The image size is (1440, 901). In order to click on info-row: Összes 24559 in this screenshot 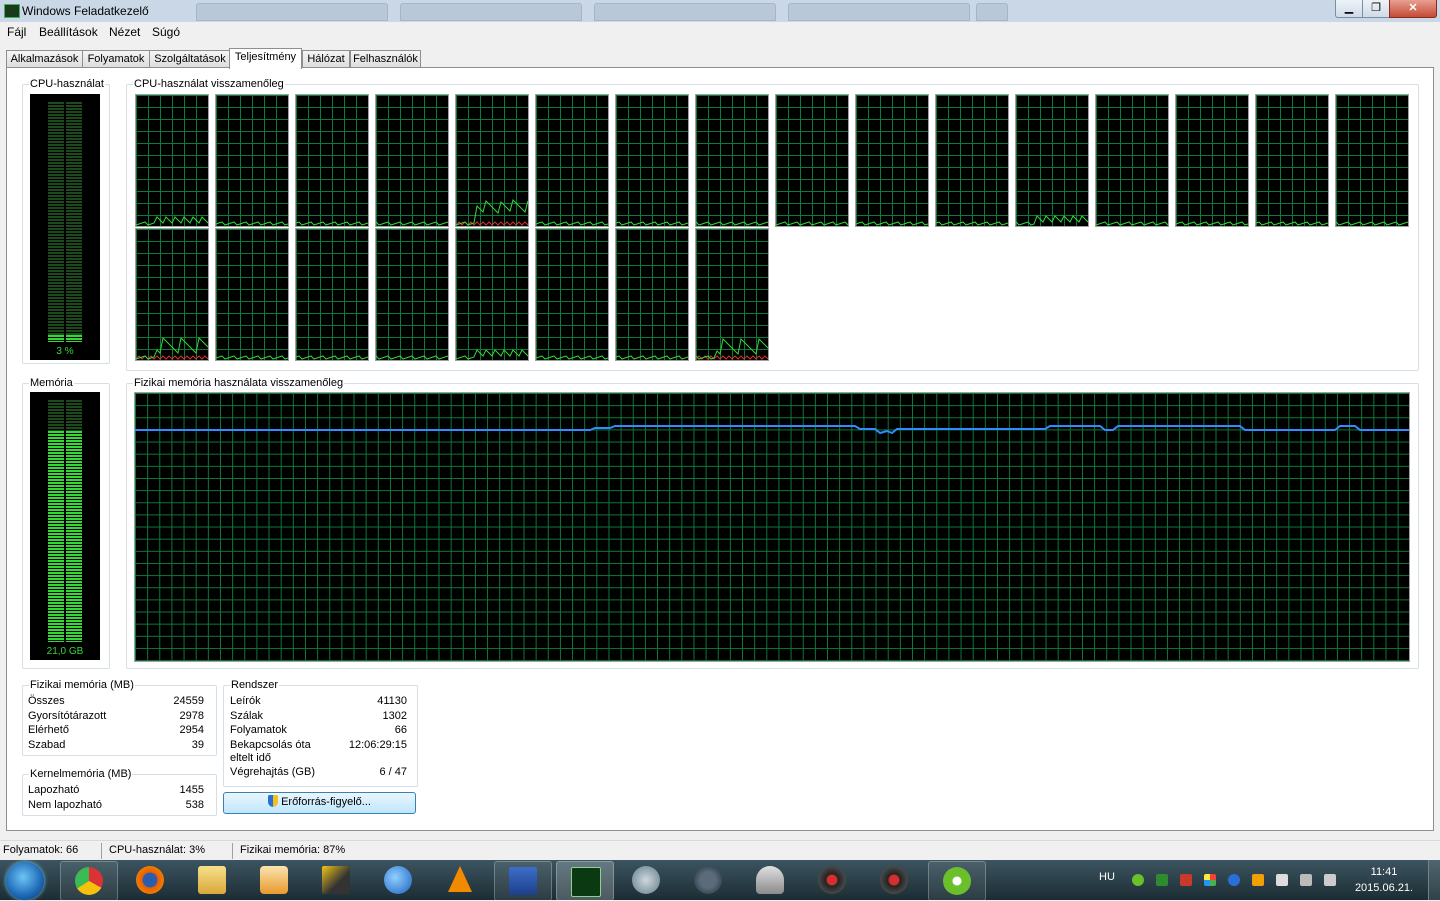, I will do `click(116, 702)`.